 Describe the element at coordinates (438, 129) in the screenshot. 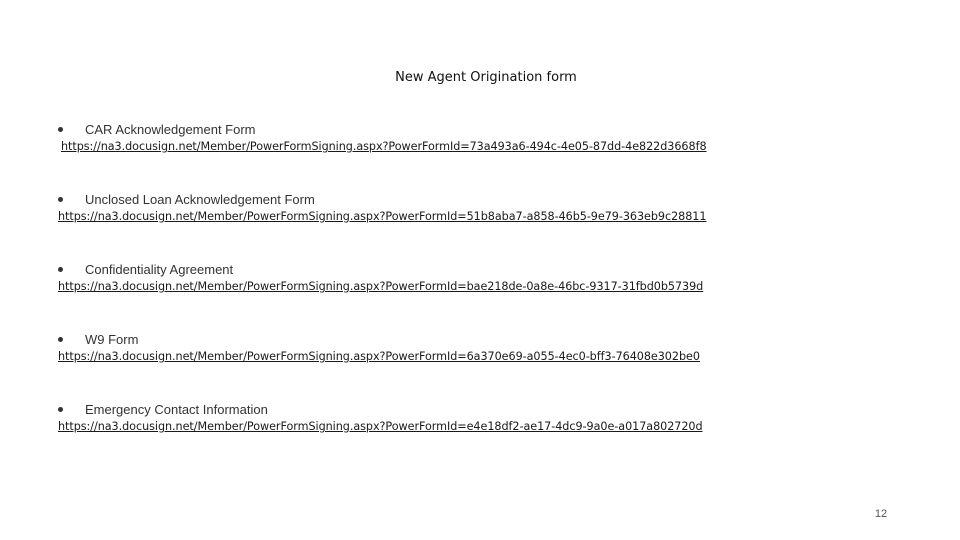

I see `list-item-label-row: CAR Acknowledgement Form` at that location.